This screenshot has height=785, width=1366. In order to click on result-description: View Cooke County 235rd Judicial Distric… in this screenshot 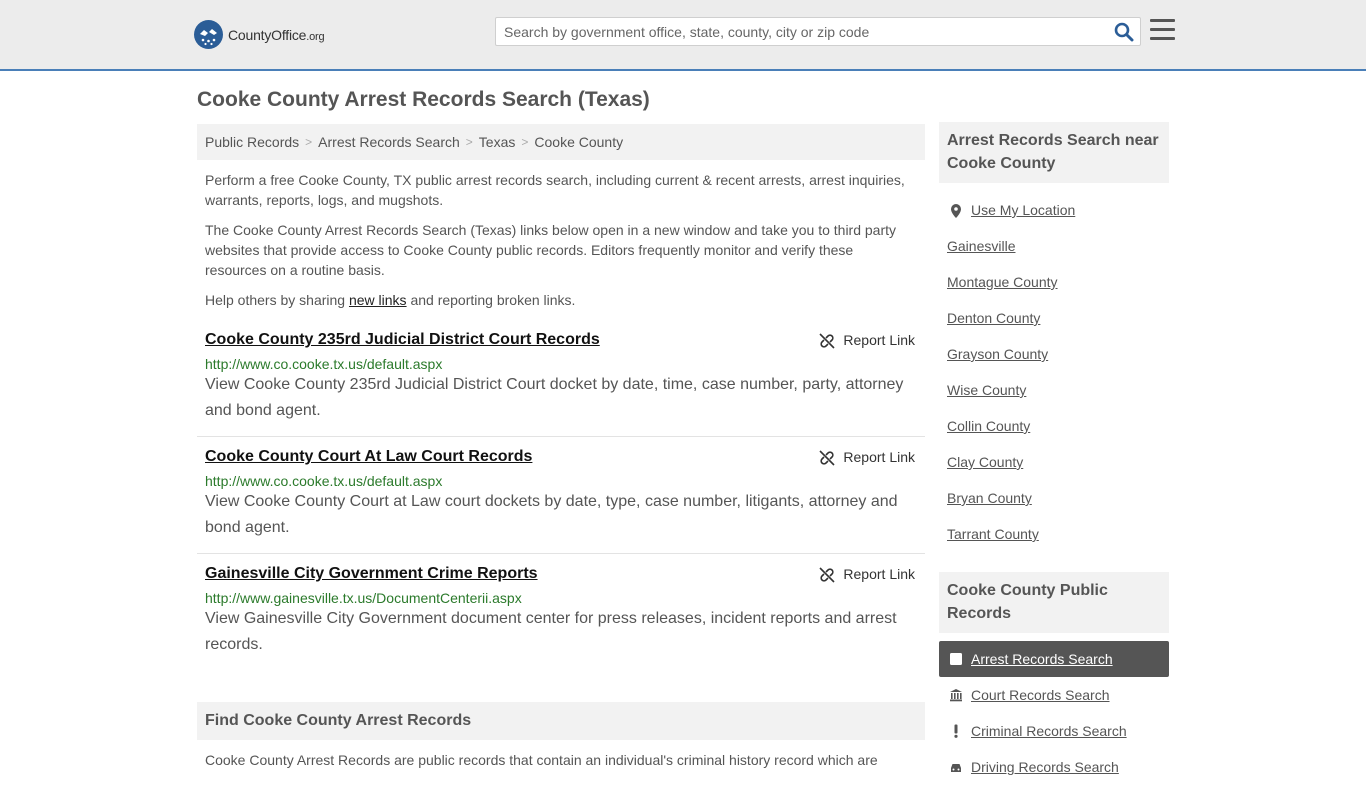, I will do `click(554, 397)`.